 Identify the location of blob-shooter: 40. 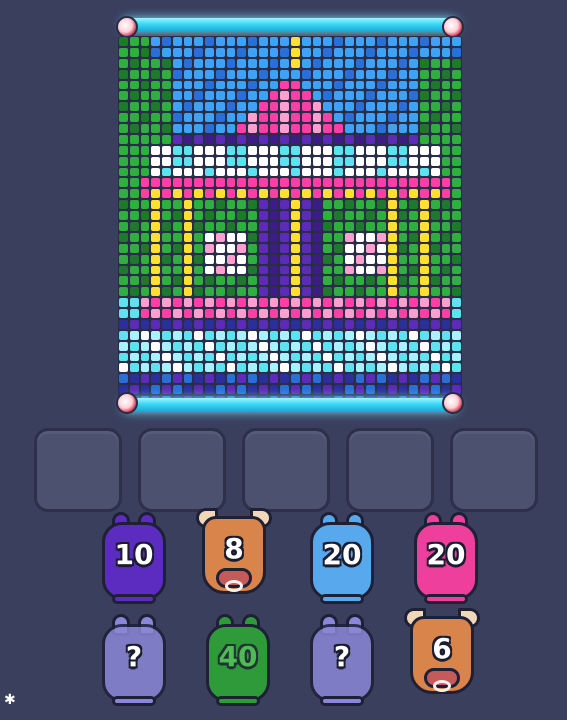
(238, 660).